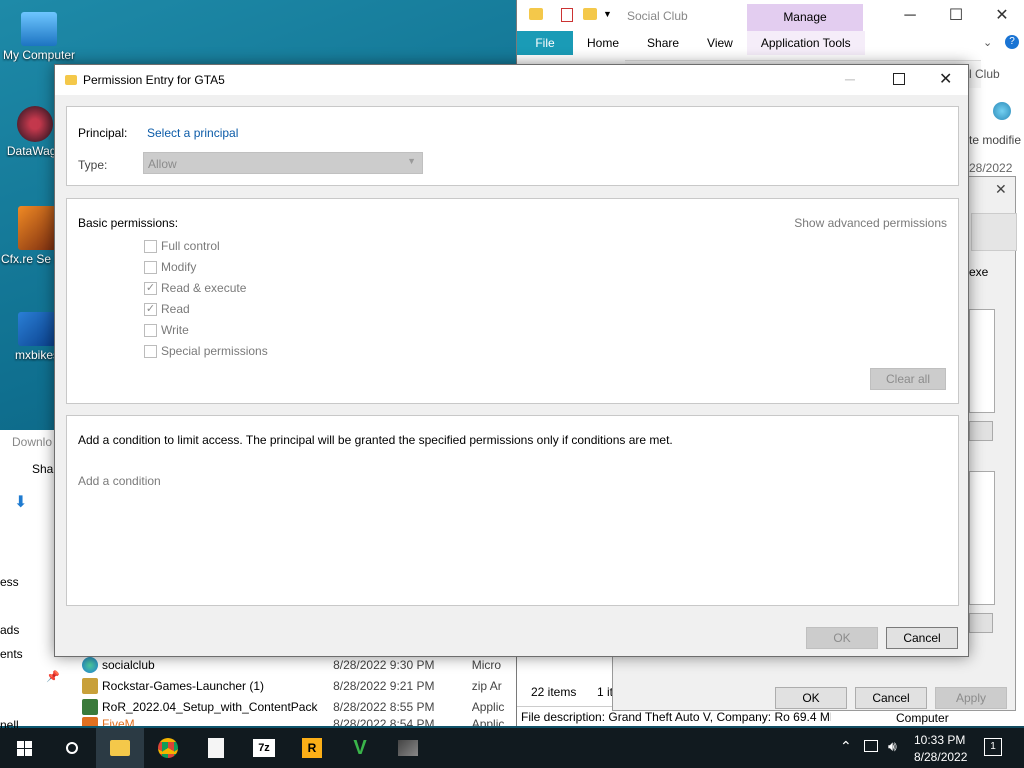  I want to click on tab-view: View, so click(720, 43).